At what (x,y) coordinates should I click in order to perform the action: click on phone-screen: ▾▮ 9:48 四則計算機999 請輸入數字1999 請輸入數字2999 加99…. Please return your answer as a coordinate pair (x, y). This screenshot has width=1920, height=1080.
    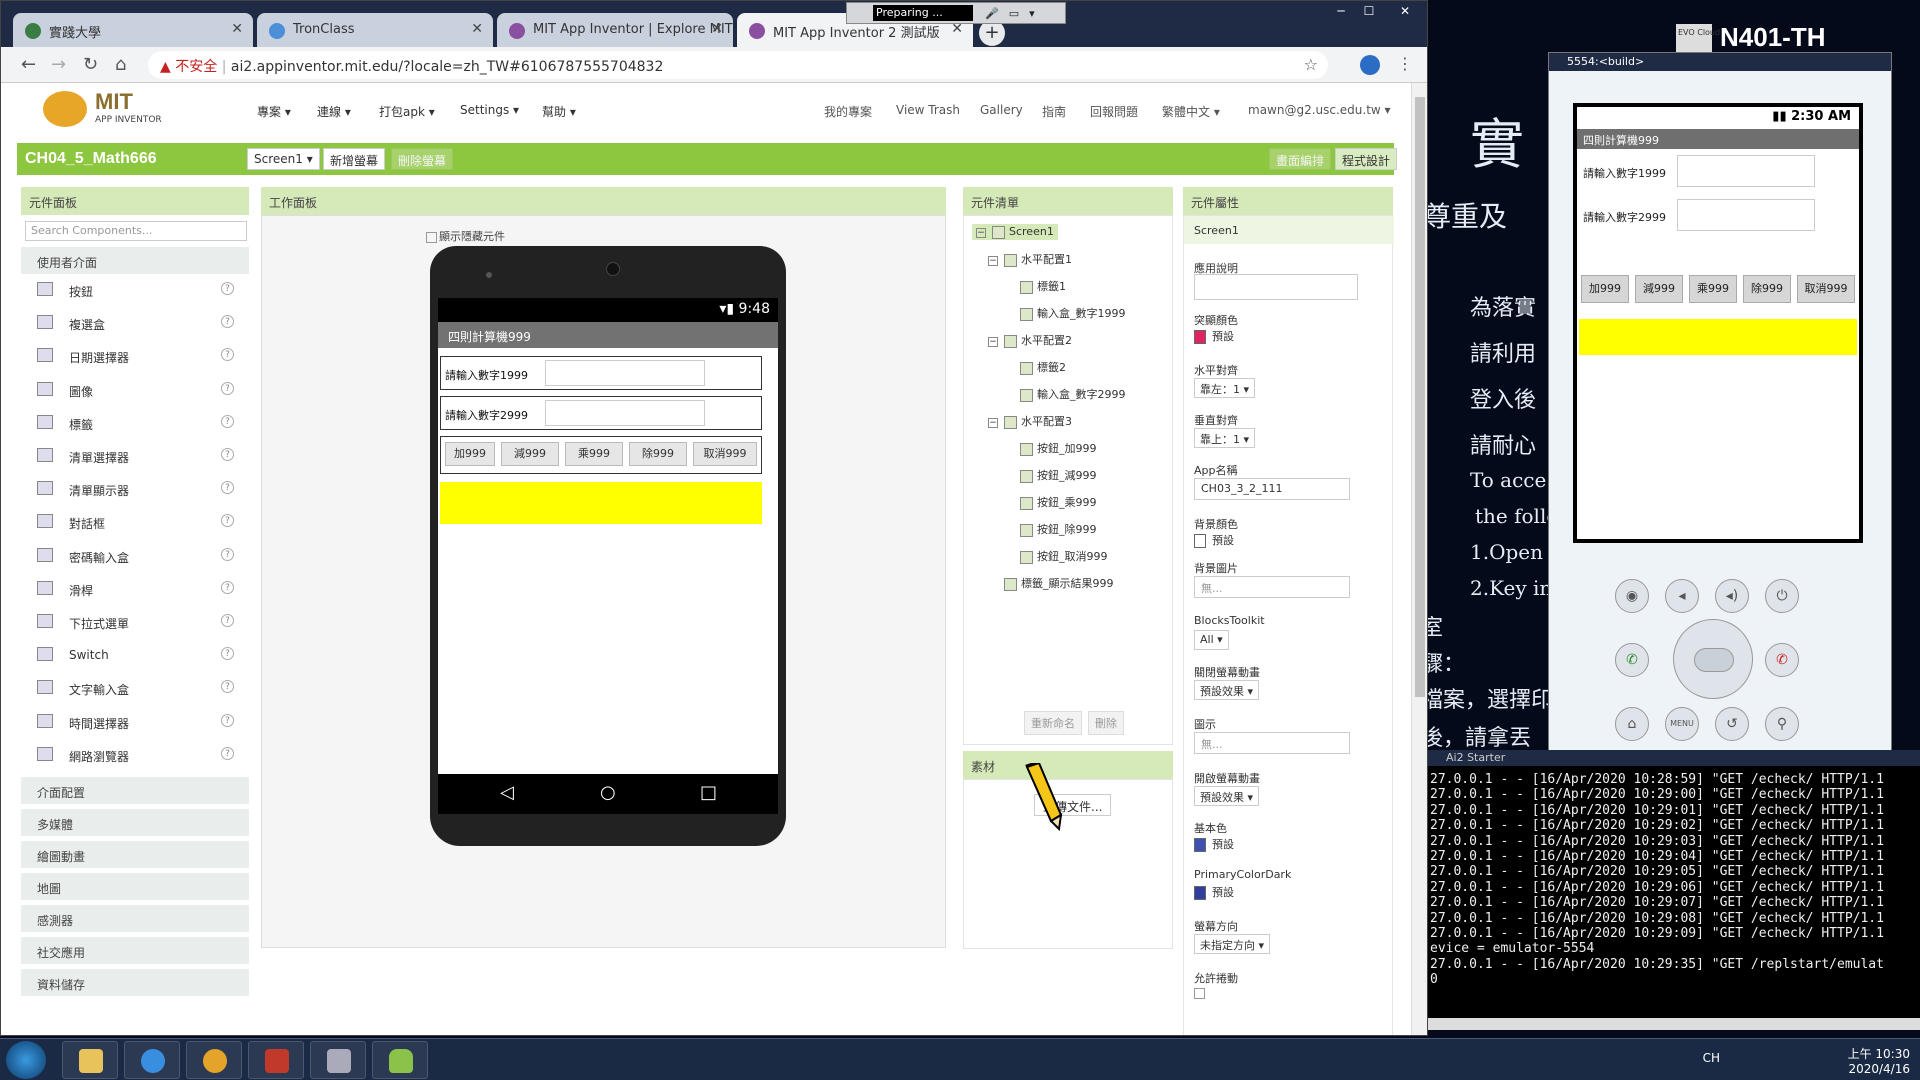
    Looking at the image, I should click on (608, 536).